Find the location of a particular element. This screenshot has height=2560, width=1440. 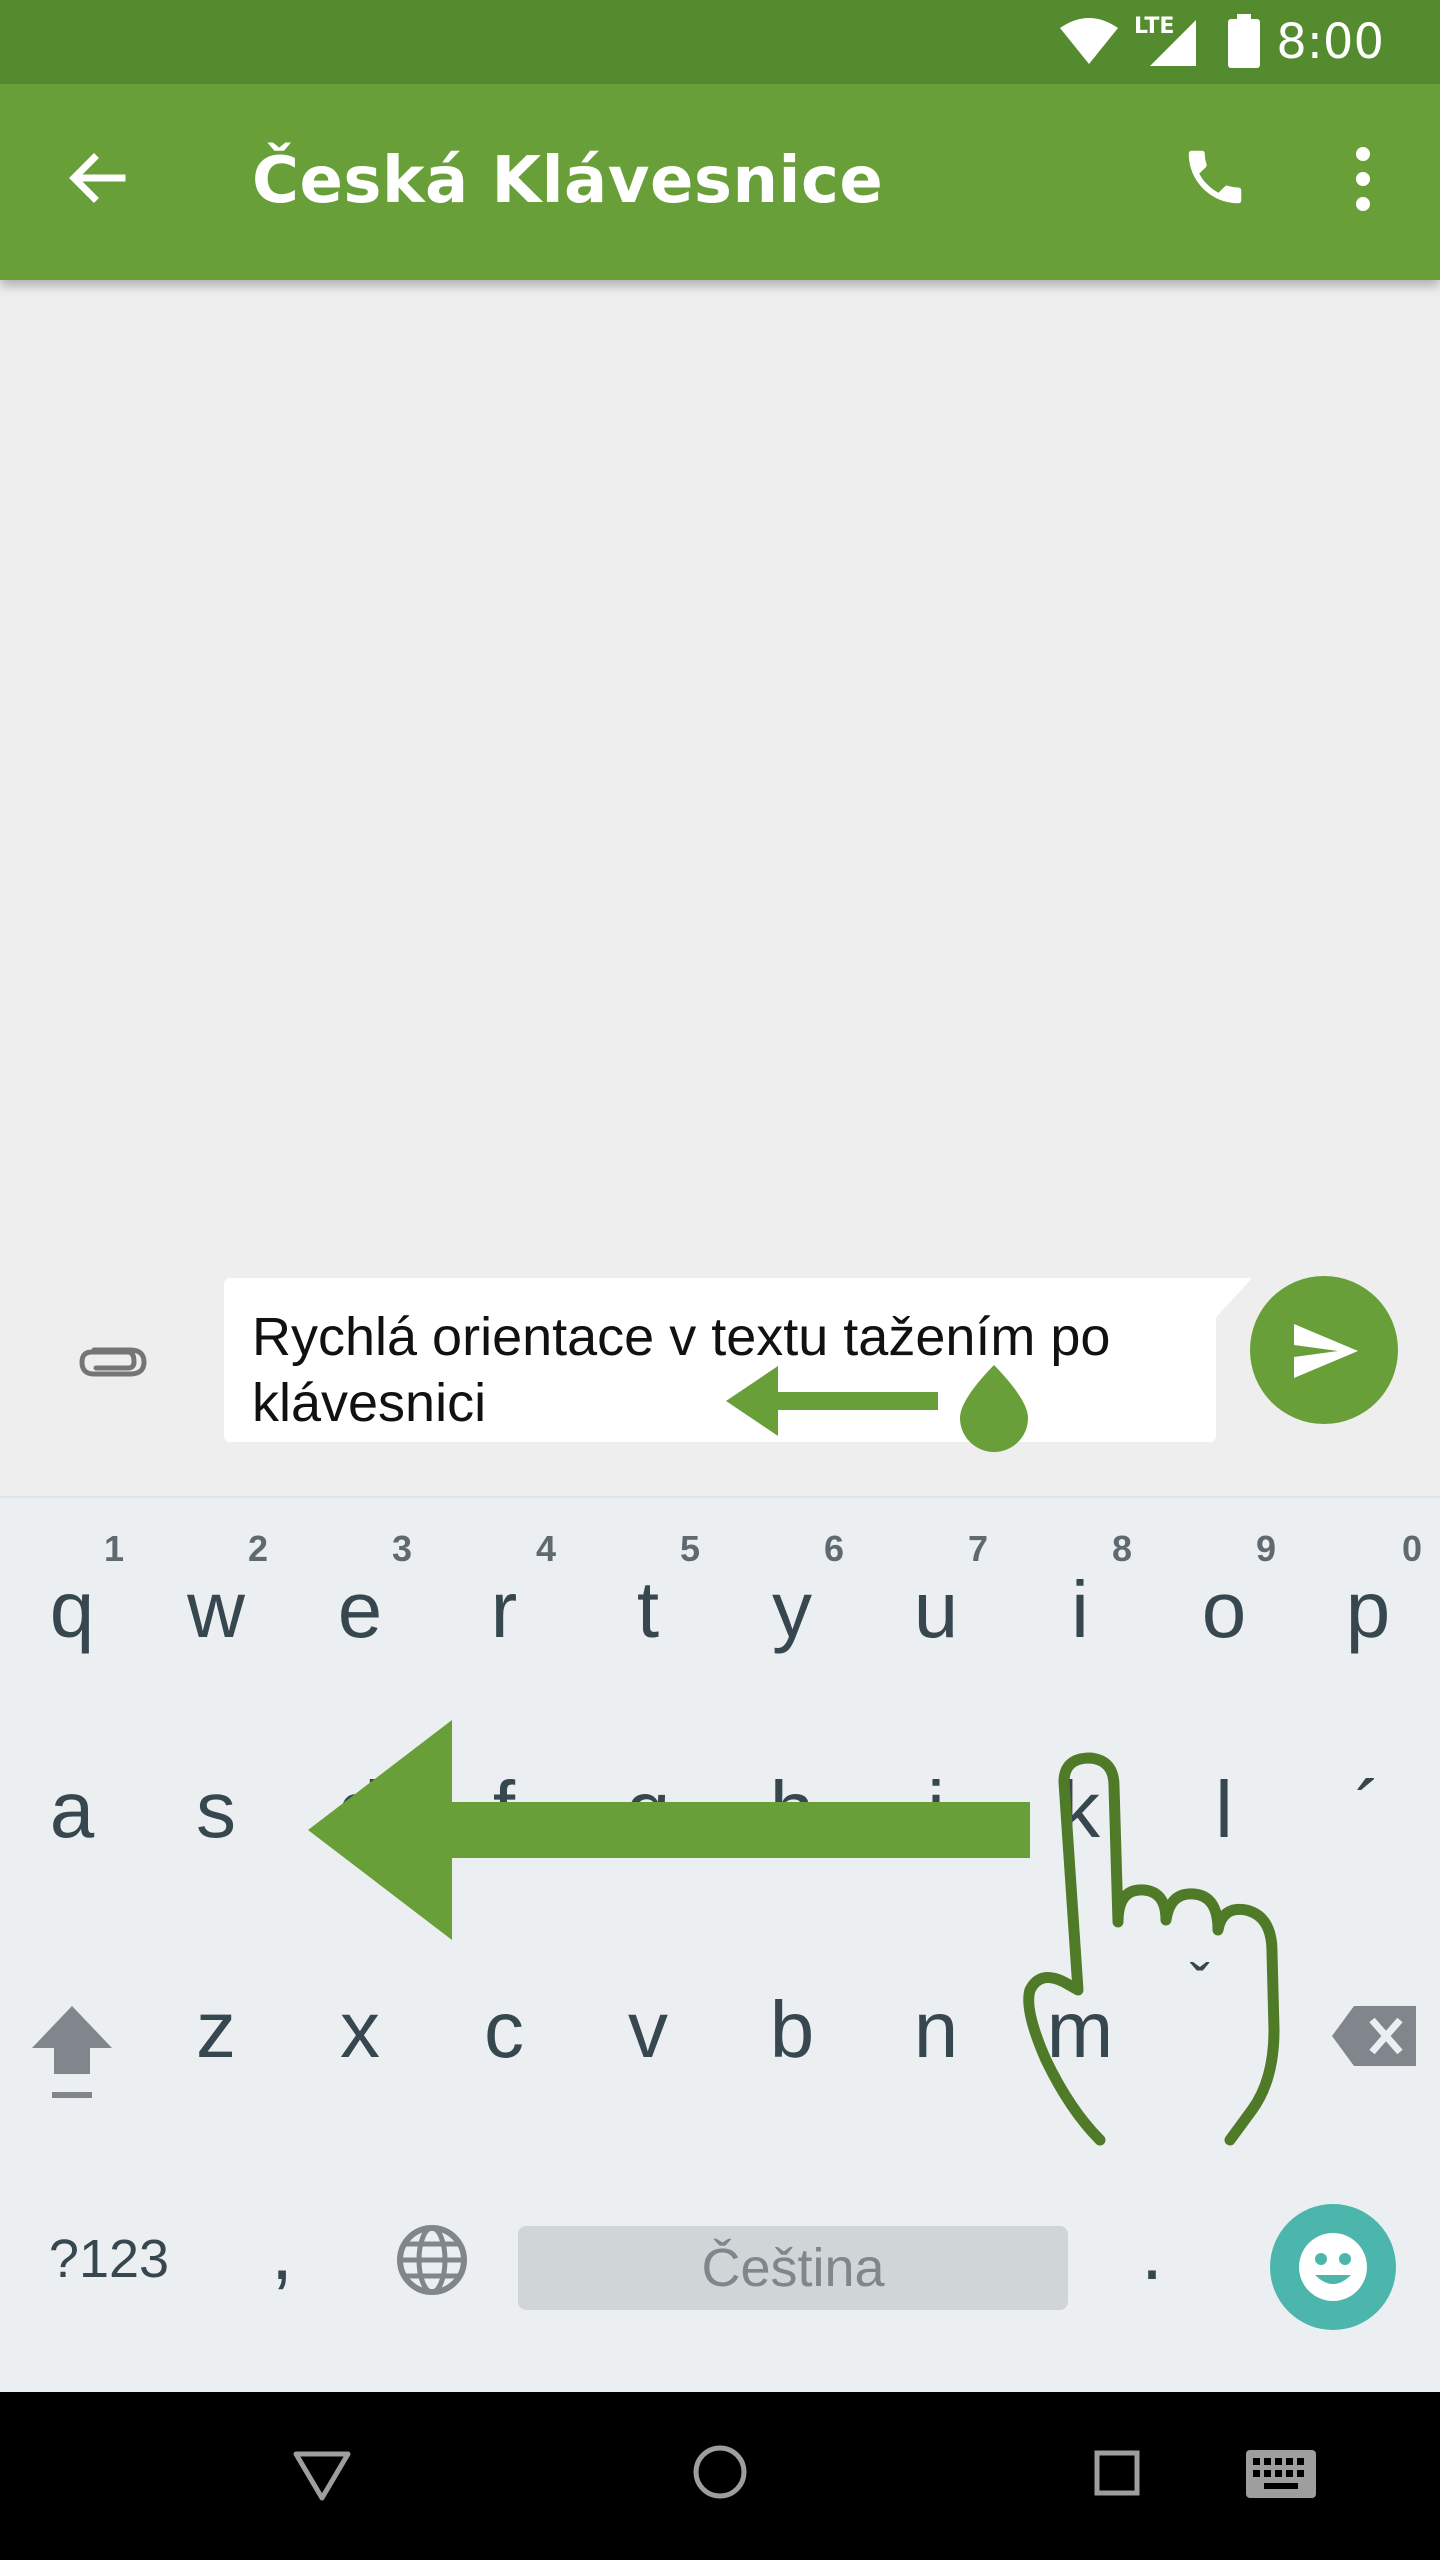

key-label: k is located at coordinates (1080, 1809).